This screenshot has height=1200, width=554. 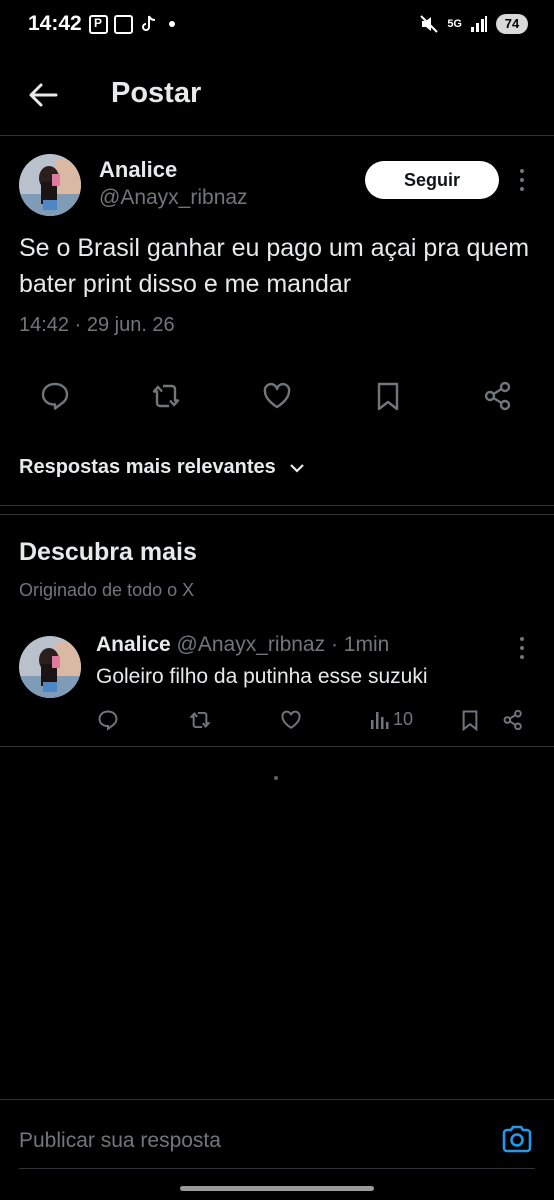 I want to click on related-like-icon, so click(x=291, y=720).